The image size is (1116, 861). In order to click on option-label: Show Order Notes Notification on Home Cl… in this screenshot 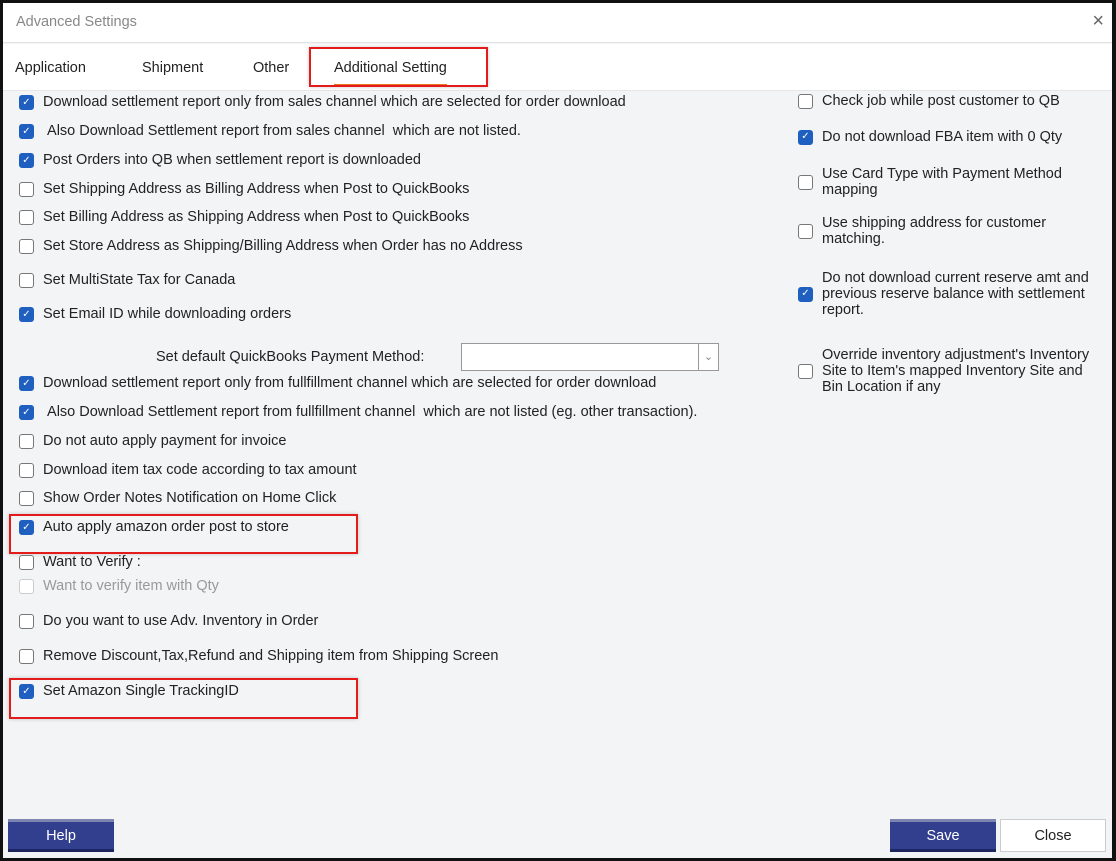, I will do `click(190, 498)`.